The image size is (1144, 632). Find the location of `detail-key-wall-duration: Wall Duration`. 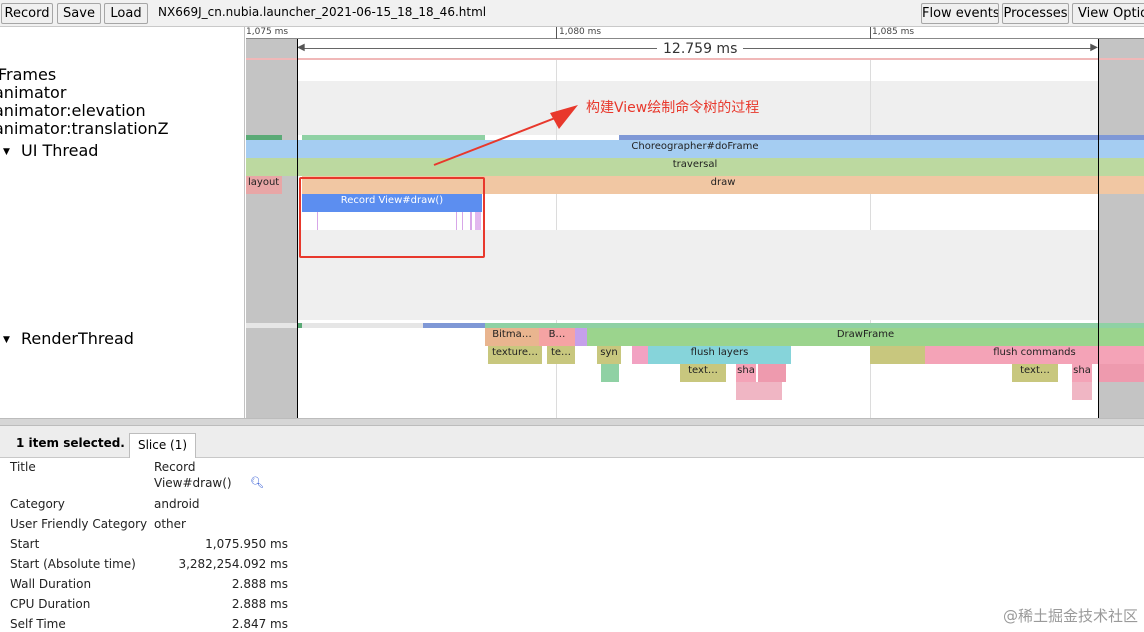

detail-key-wall-duration: Wall Duration is located at coordinates (51, 584).